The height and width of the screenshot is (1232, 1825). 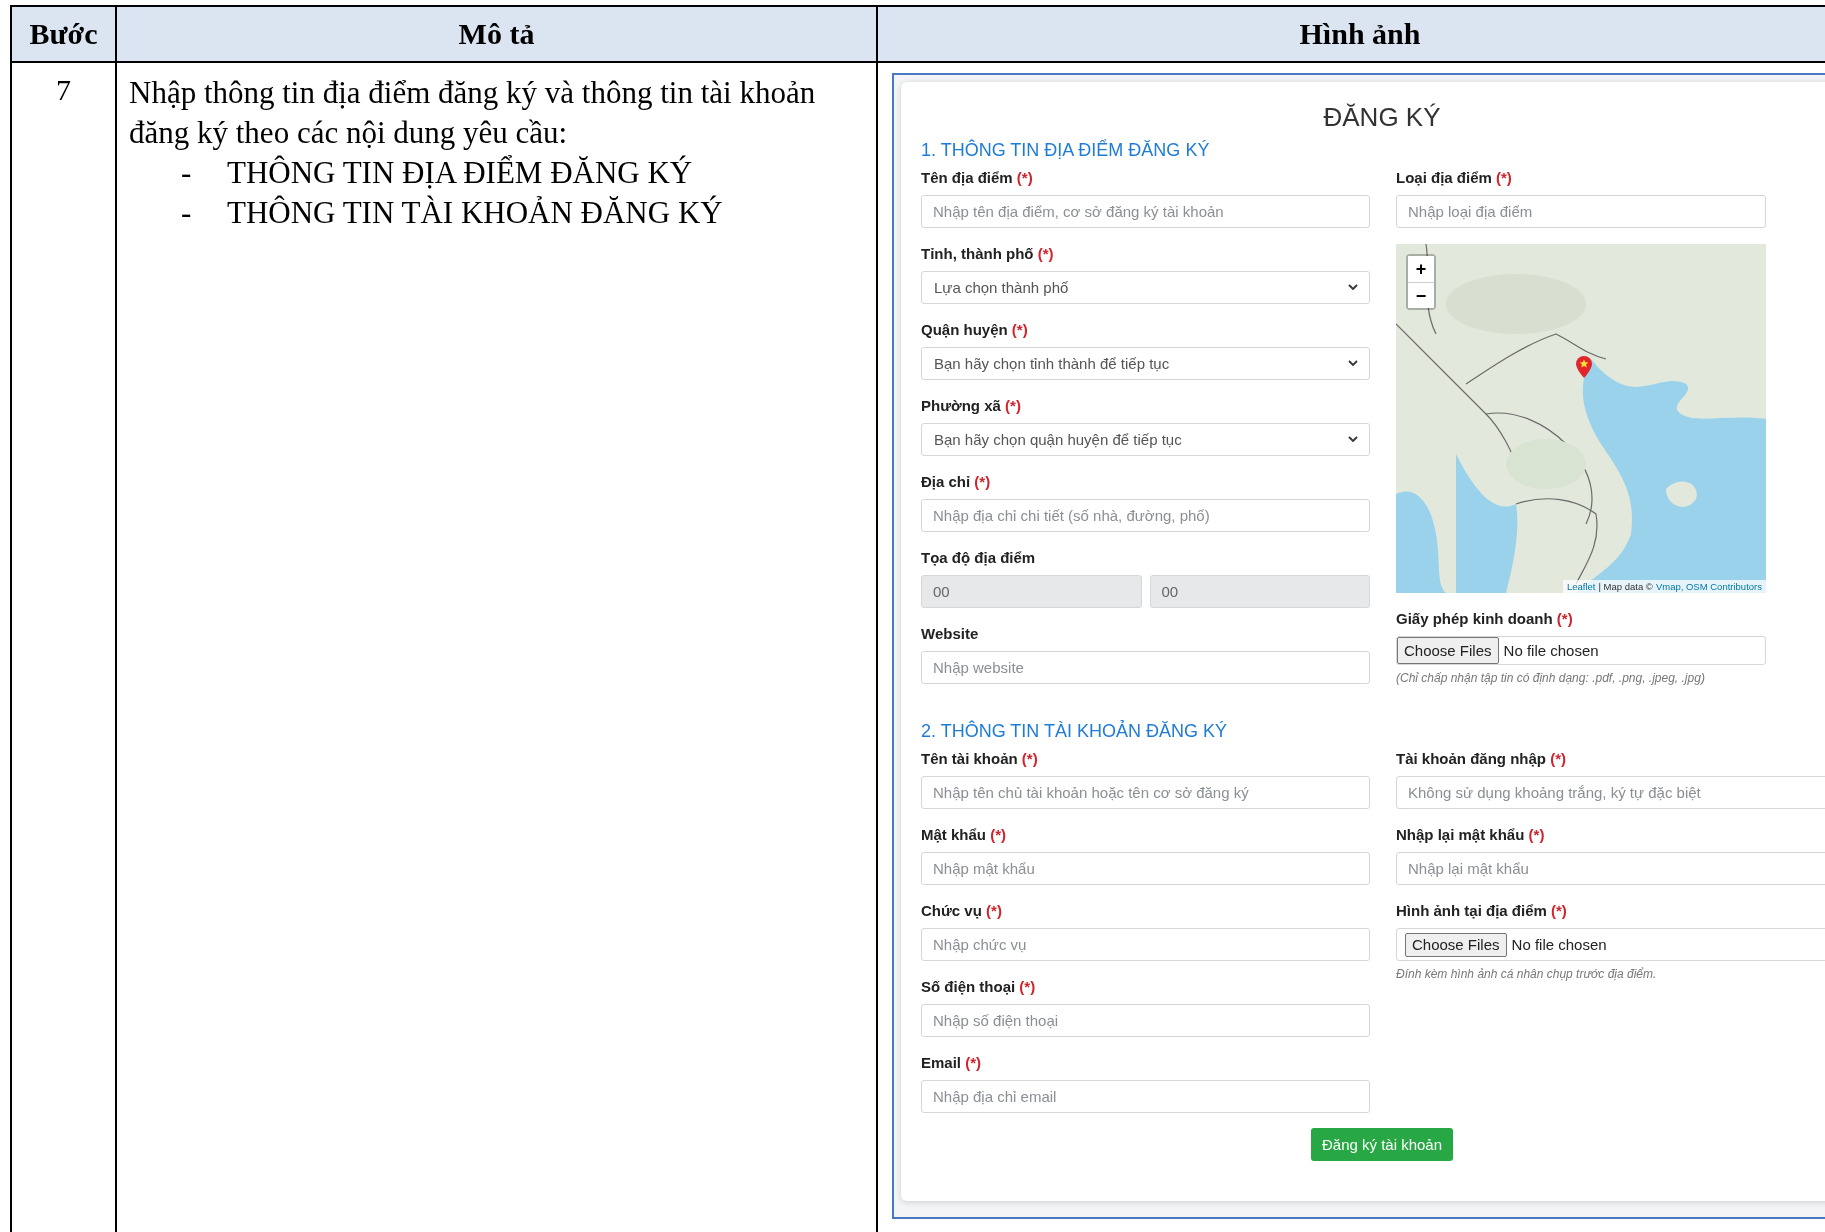 I want to click on input-field: Nhập mật khẩu, so click(x=1145, y=868).